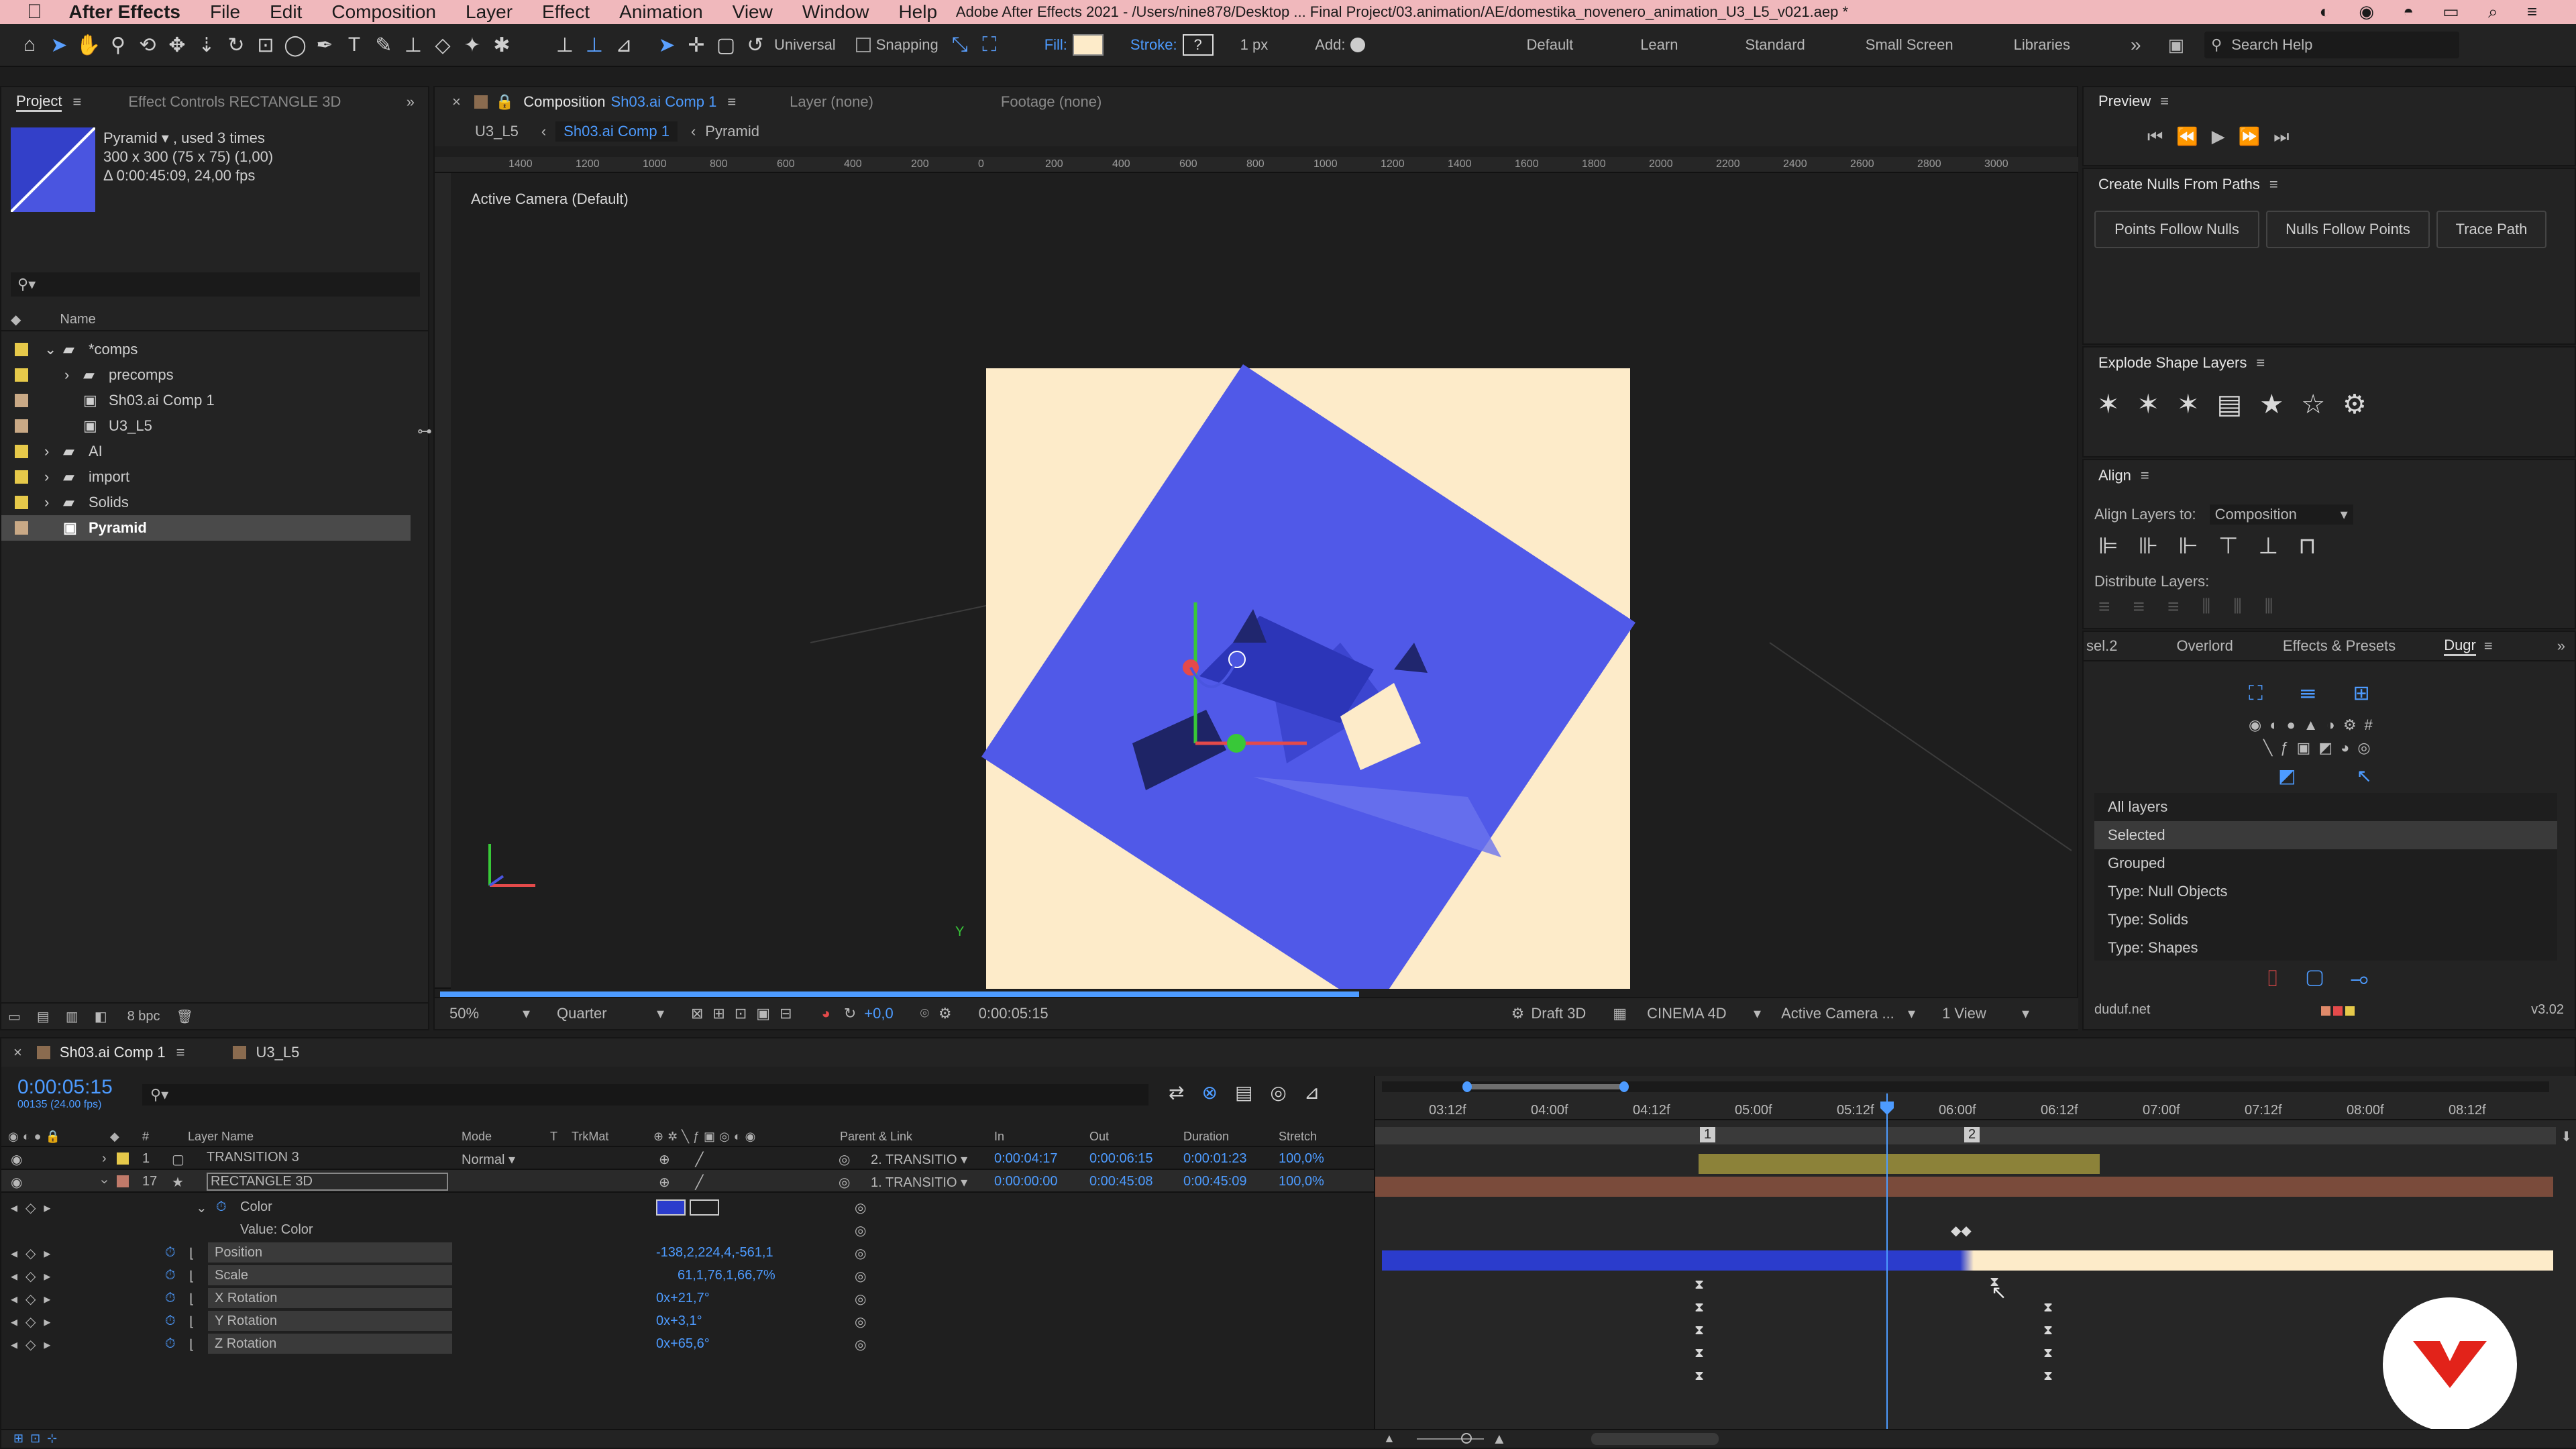 This screenshot has width=2576, height=1449. What do you see at coordinates (667, 45) in the screenshot?
I see `3d-select-icon: ➤` at bounding box center [667, 45].